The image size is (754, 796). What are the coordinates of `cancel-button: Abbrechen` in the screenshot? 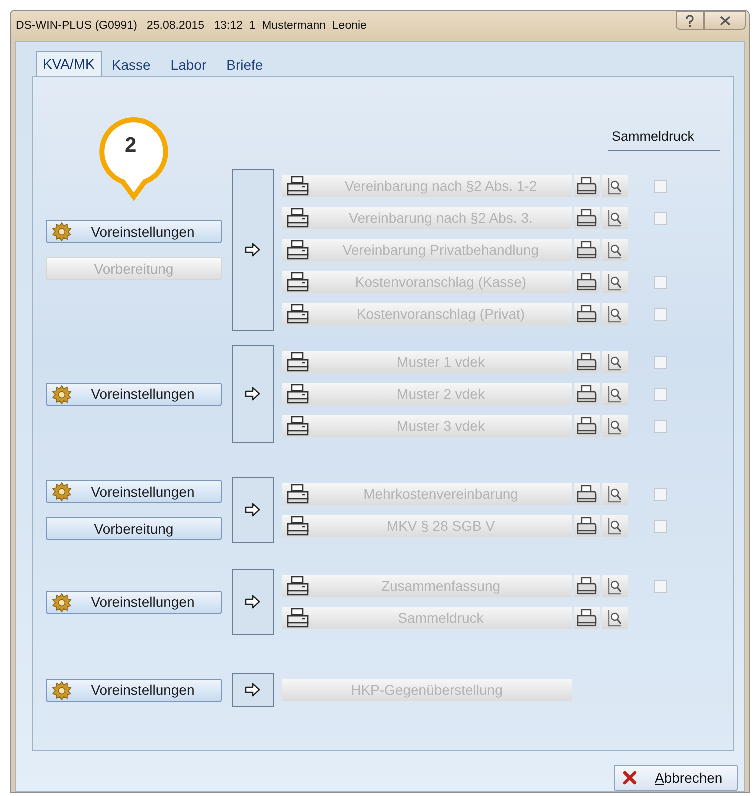 It's located at (676, 778).